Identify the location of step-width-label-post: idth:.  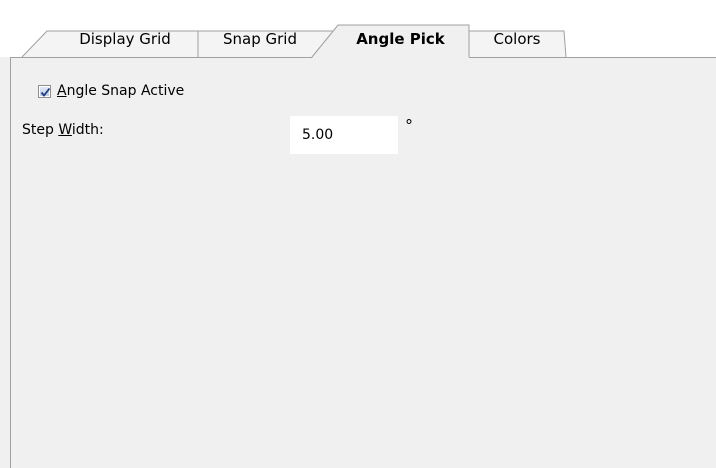
(87, 130).